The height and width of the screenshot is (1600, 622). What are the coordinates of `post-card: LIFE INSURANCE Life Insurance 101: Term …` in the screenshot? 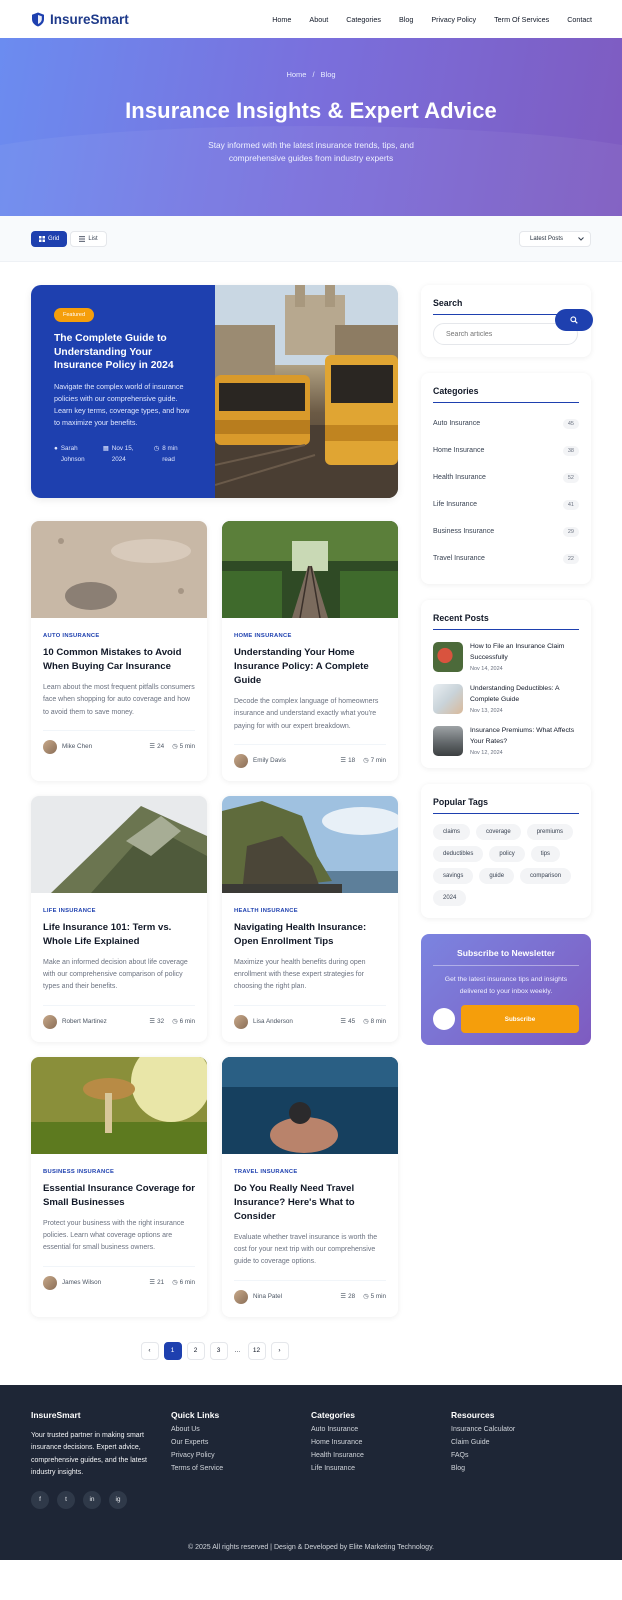 It's located at (119, 918).